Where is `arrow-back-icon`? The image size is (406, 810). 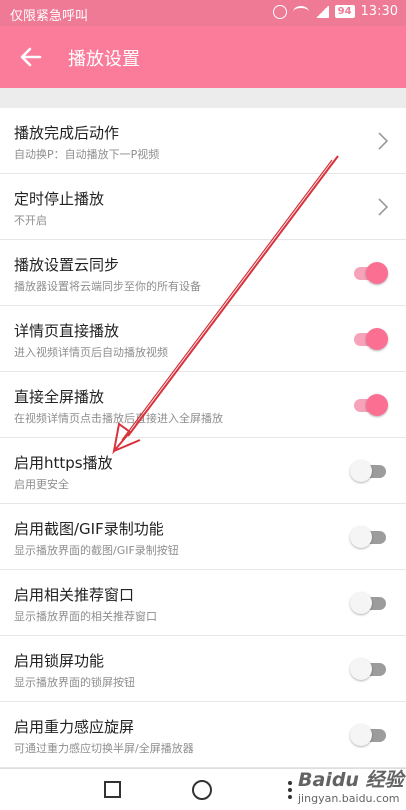 arrow-back-icon is located at coordinates (31, 57).